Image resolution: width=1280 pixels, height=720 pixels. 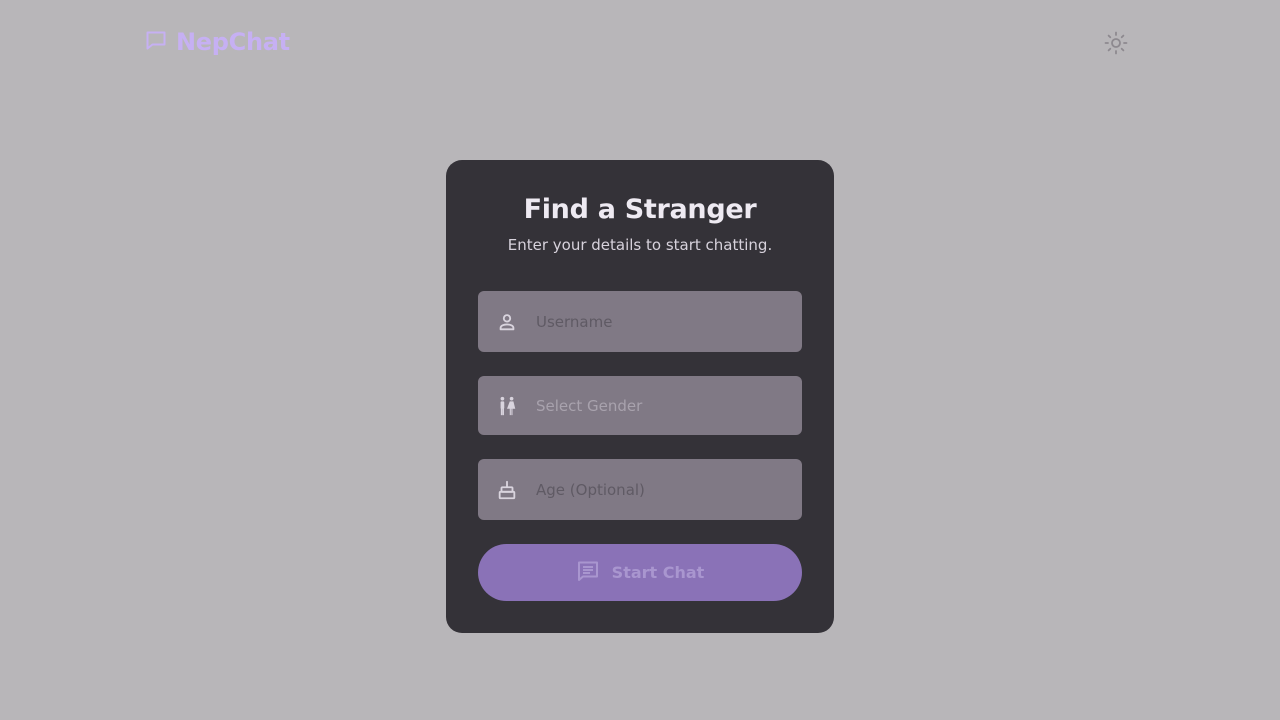 What do you see at coordinates (640, 209) in the screenshot?
I see `card-title: Find a Stranger` at bounding box center [640, 209].